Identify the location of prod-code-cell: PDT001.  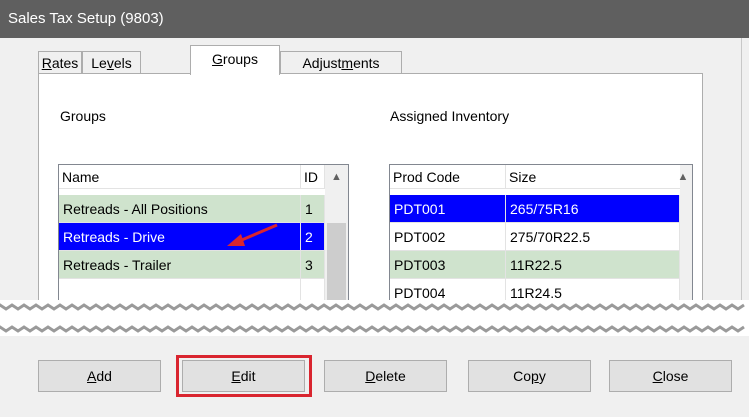
(448, 209).